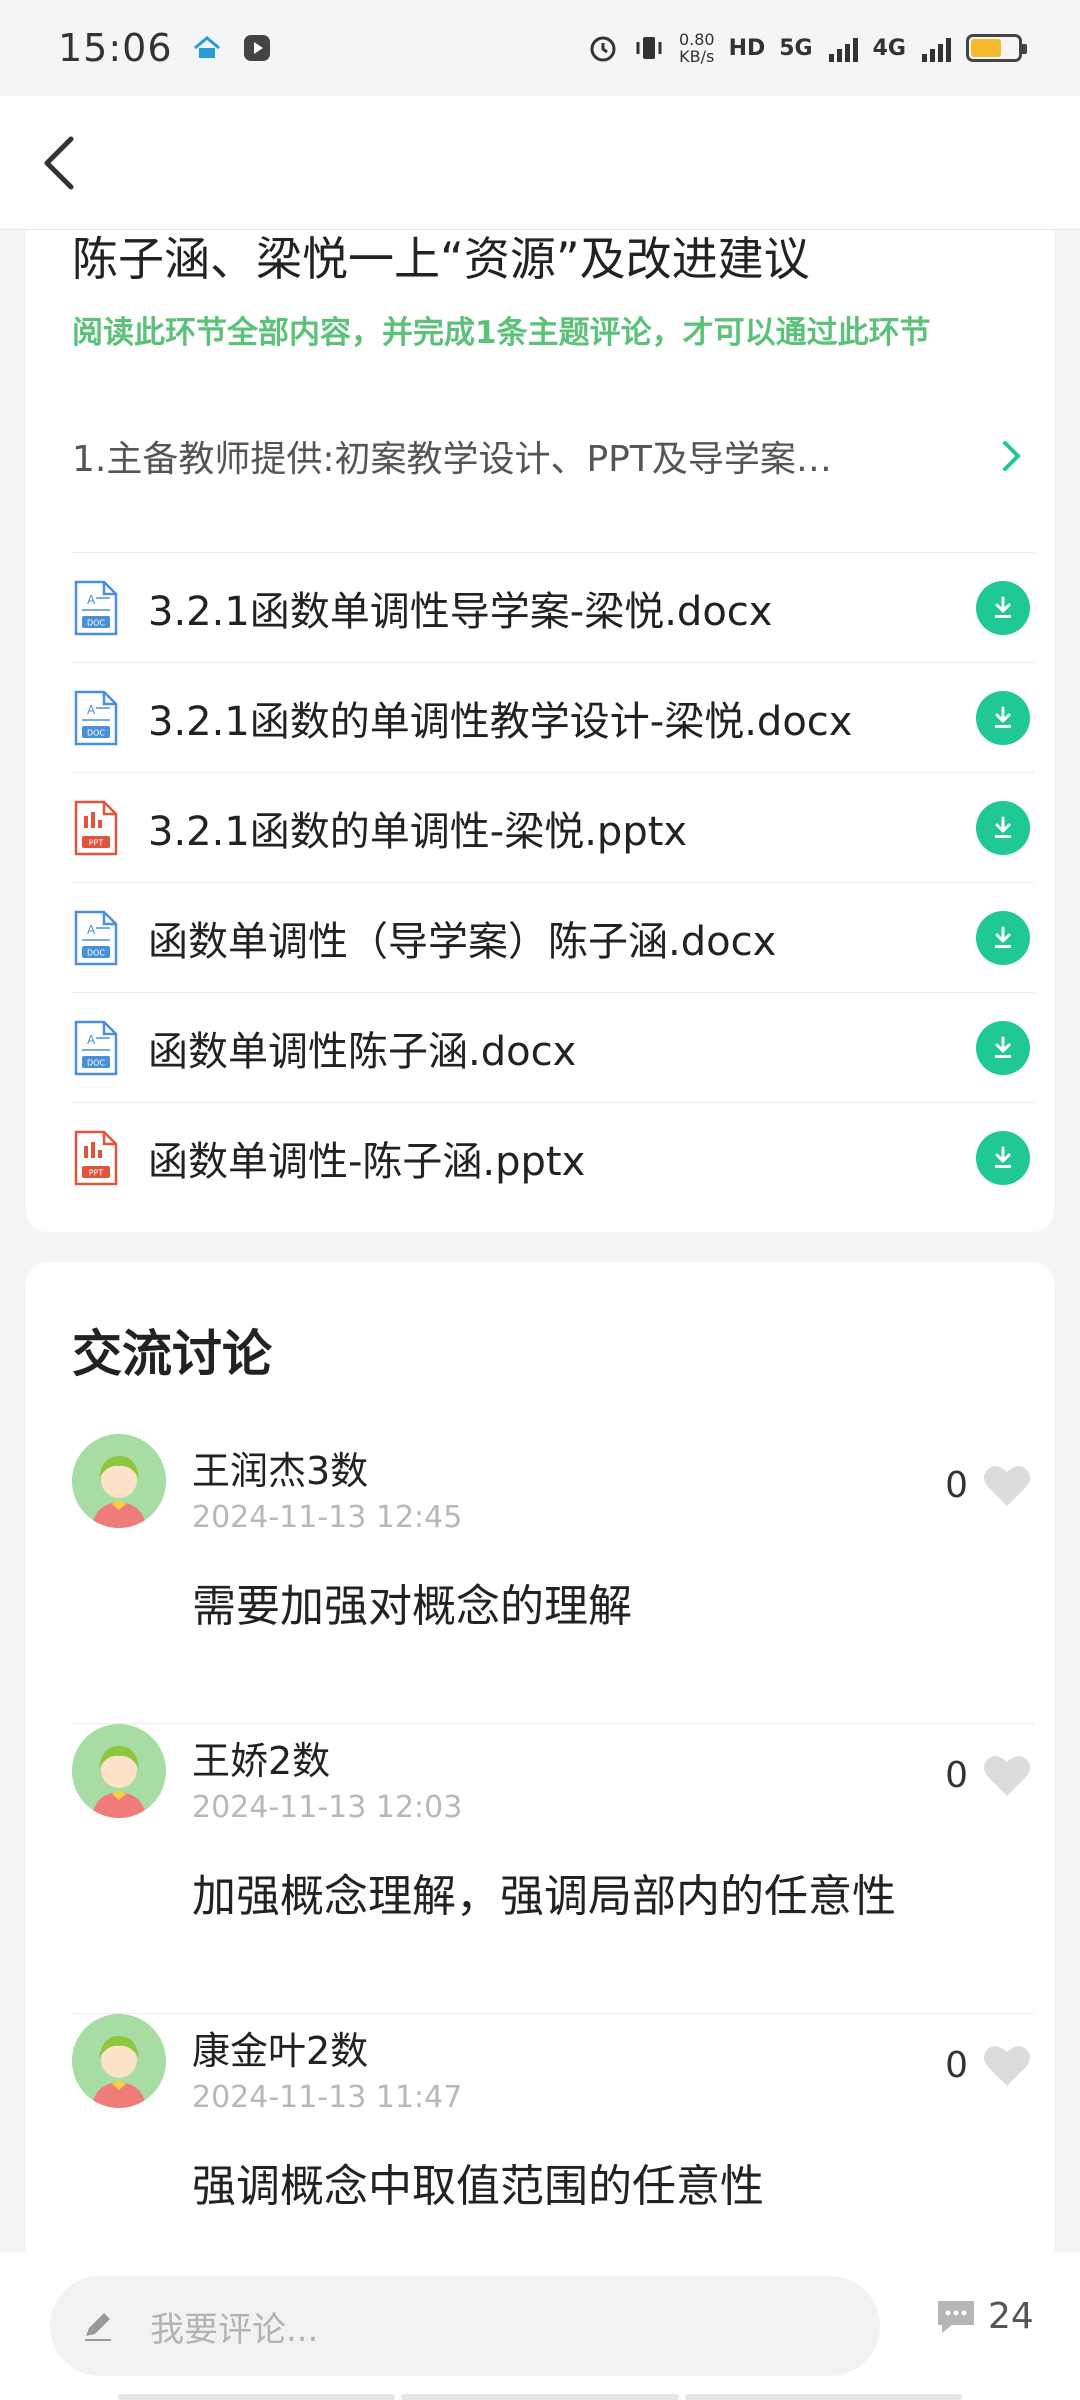  Describe the element at coordinates (956, 2316) in the screenshot. I see `comment-bubble-icon` at that location.